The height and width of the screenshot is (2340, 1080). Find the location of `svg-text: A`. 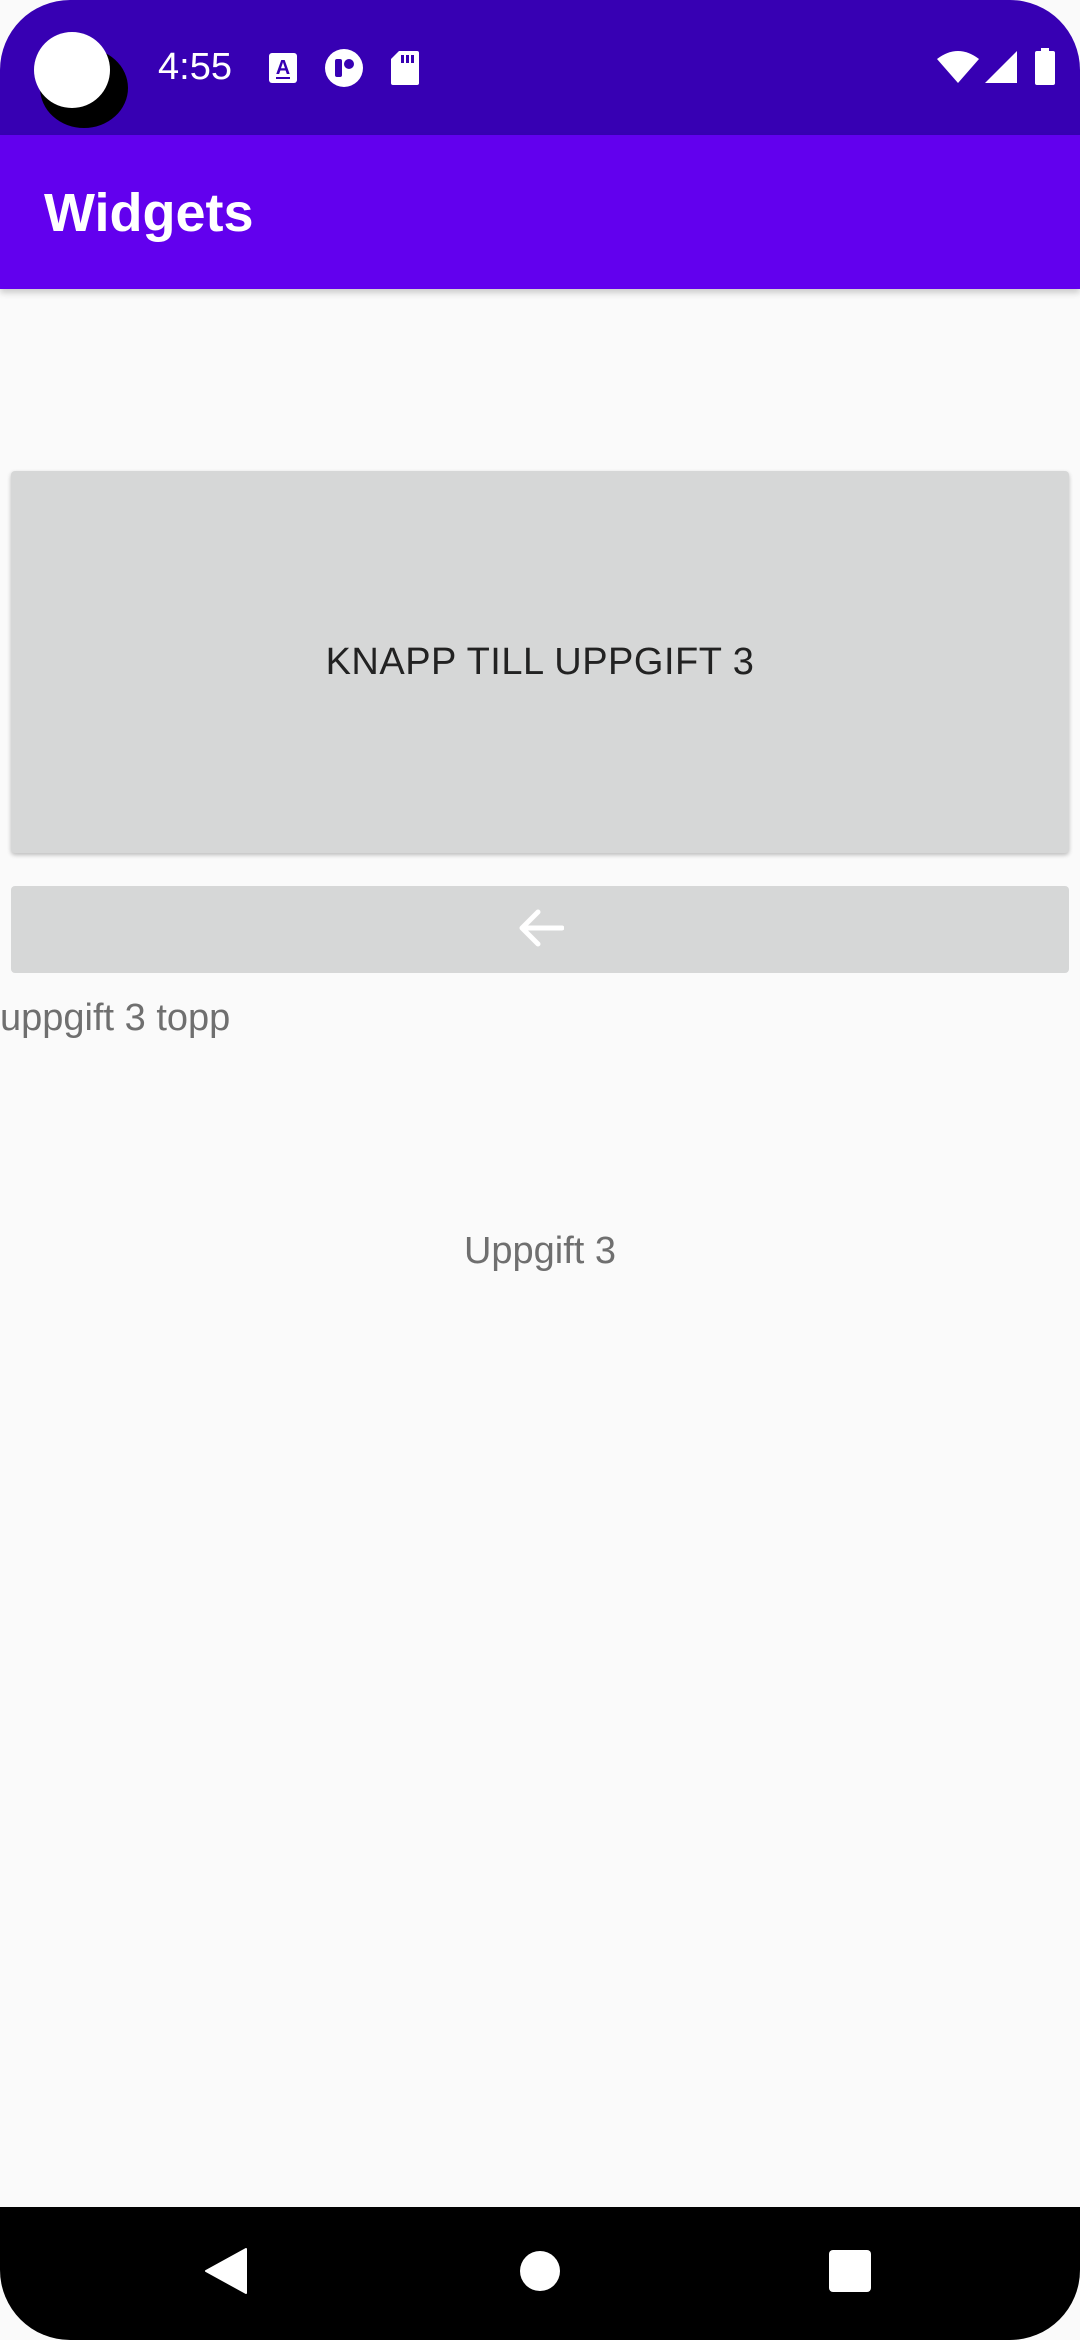

svg-text: A is located at coordinates (283, 68).